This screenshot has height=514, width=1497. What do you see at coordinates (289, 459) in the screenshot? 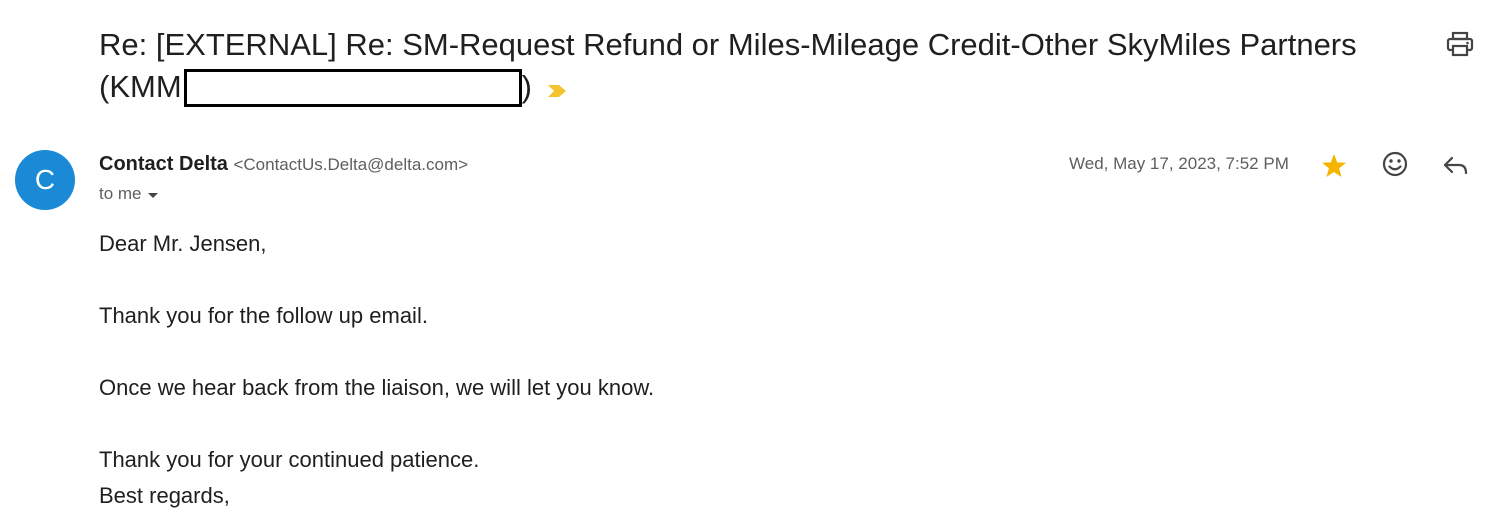
I see `body-line: Thank you for your continued patience.` at bounding box center [289, 459].